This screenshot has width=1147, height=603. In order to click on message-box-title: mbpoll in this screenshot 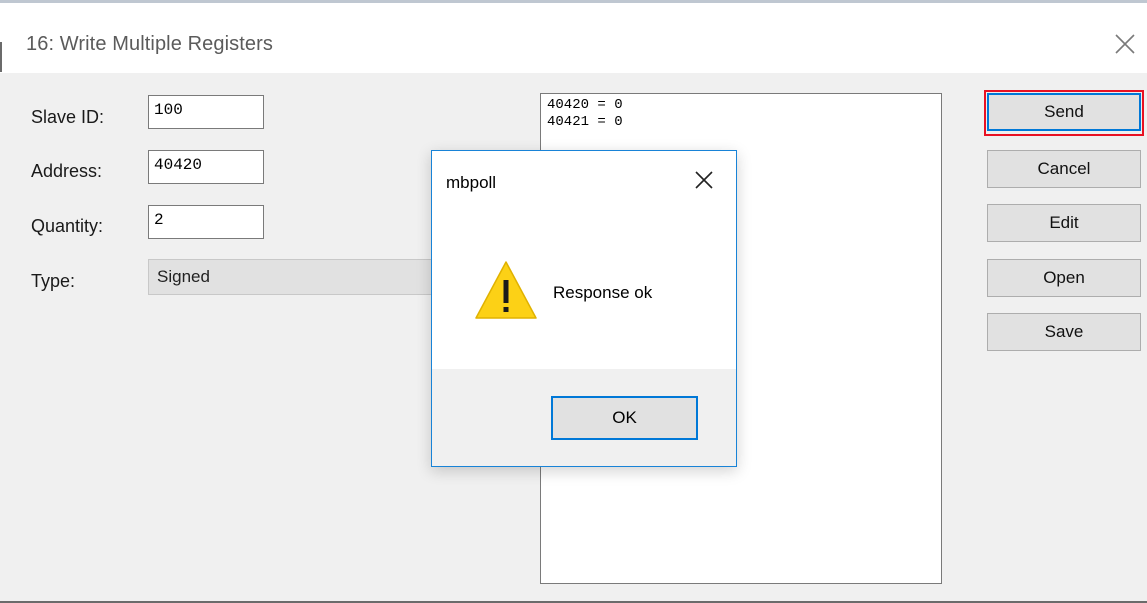, I will do `click(471, 182)`.